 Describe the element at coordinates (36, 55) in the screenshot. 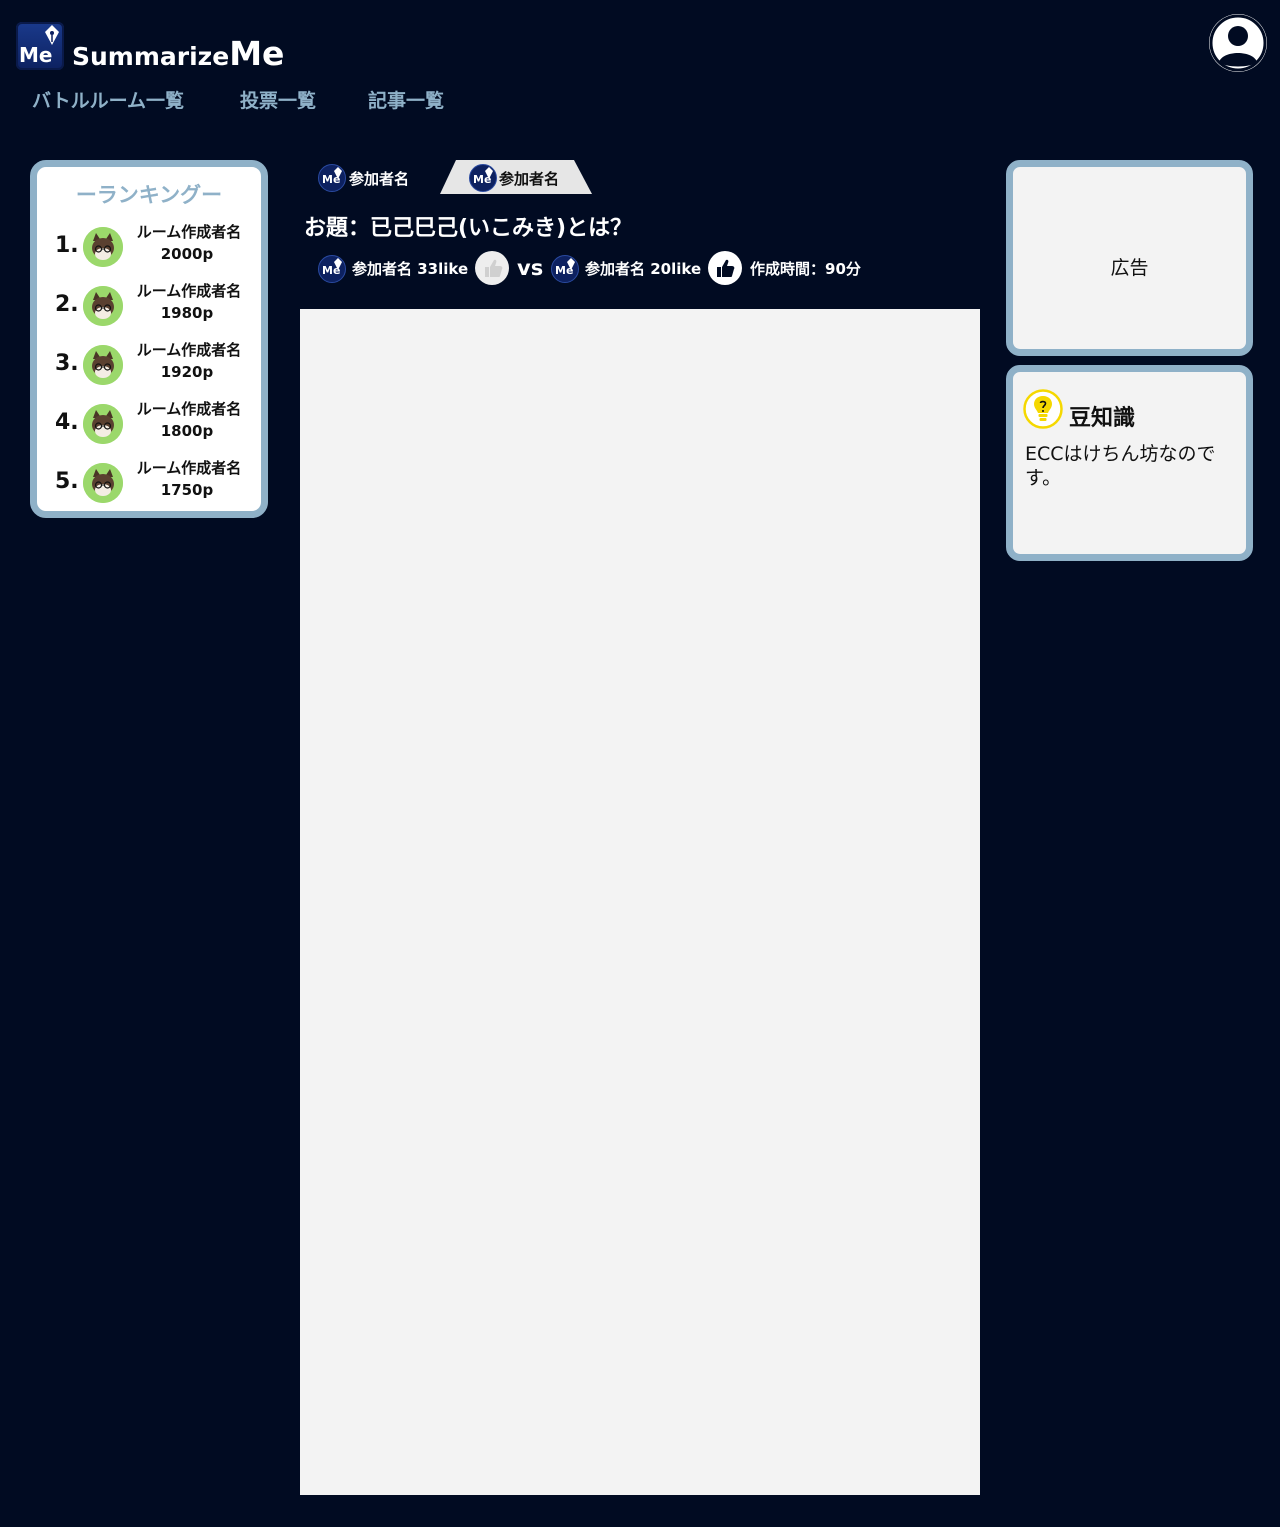

I see `logo-text: Me` at that location.